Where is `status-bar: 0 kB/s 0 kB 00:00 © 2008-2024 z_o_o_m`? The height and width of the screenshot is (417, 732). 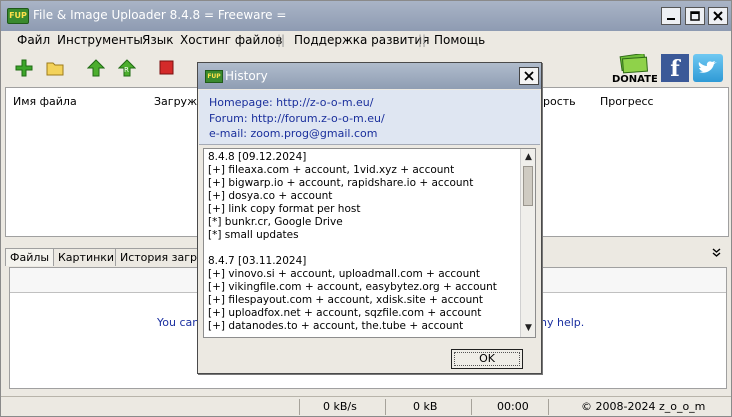 status-bar: 0 kB/s 0 kB 00:00 © 2008-2024 z_o_o_m is located at coordinates (366, 406).